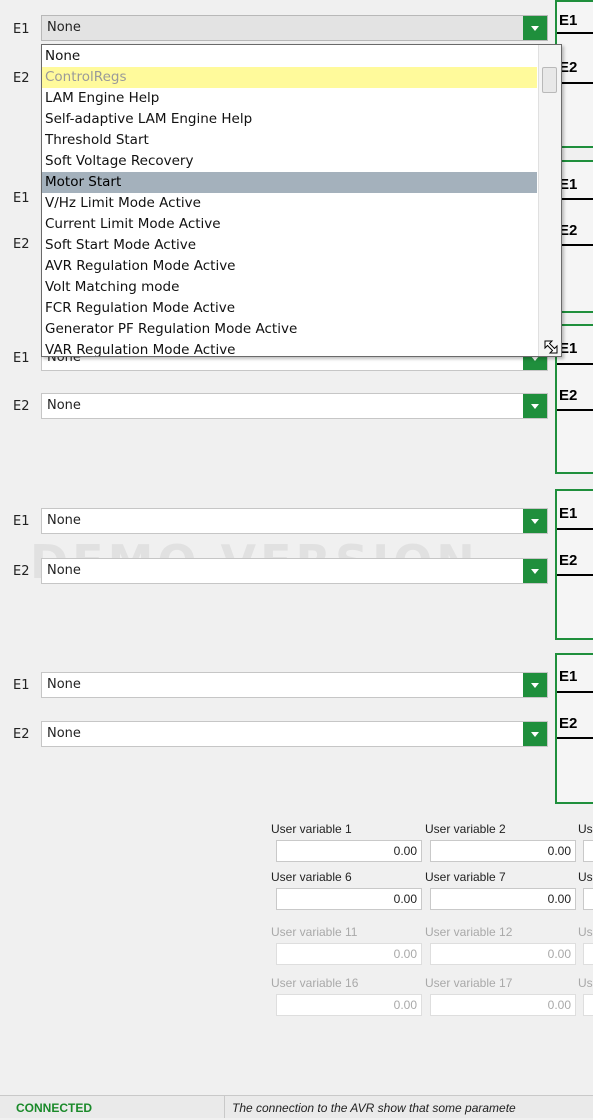  I want to click on dropdown-option: Soft Voltage Recovery, so click(289, 161).